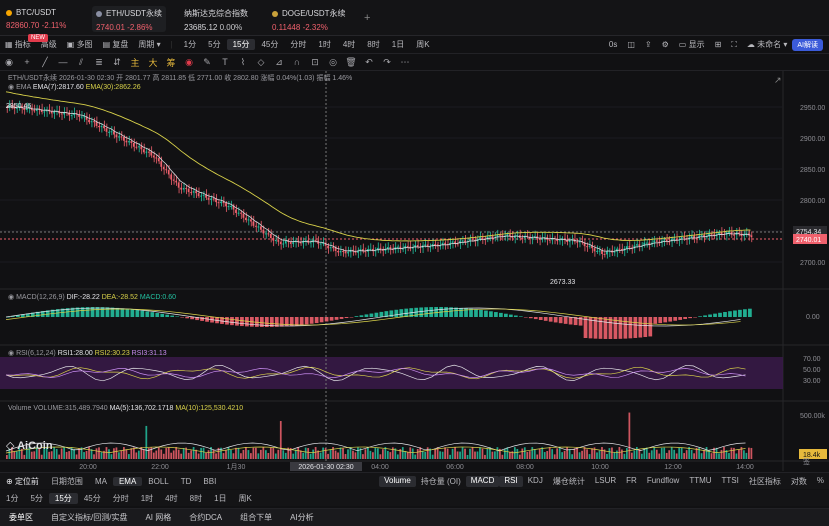 The width and height of the screenshot is (829, 526). I want to click on sub-indicator-8: Fundflow, so click(663, 481).